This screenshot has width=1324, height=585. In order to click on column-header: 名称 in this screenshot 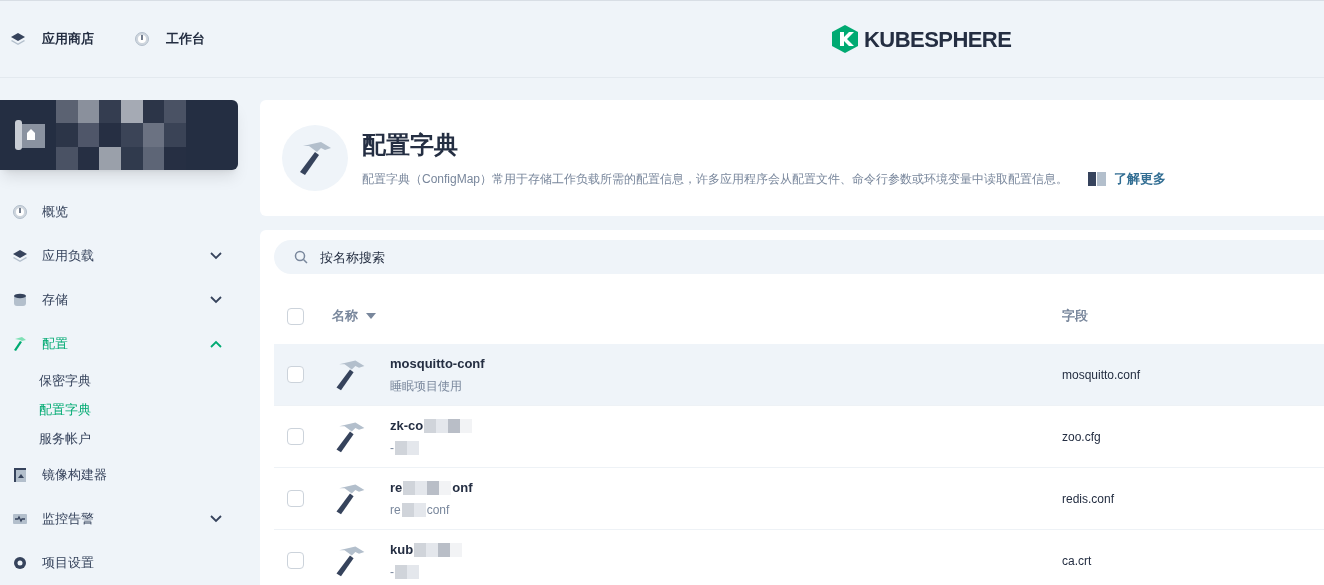, I will do `click(345, 316)`.